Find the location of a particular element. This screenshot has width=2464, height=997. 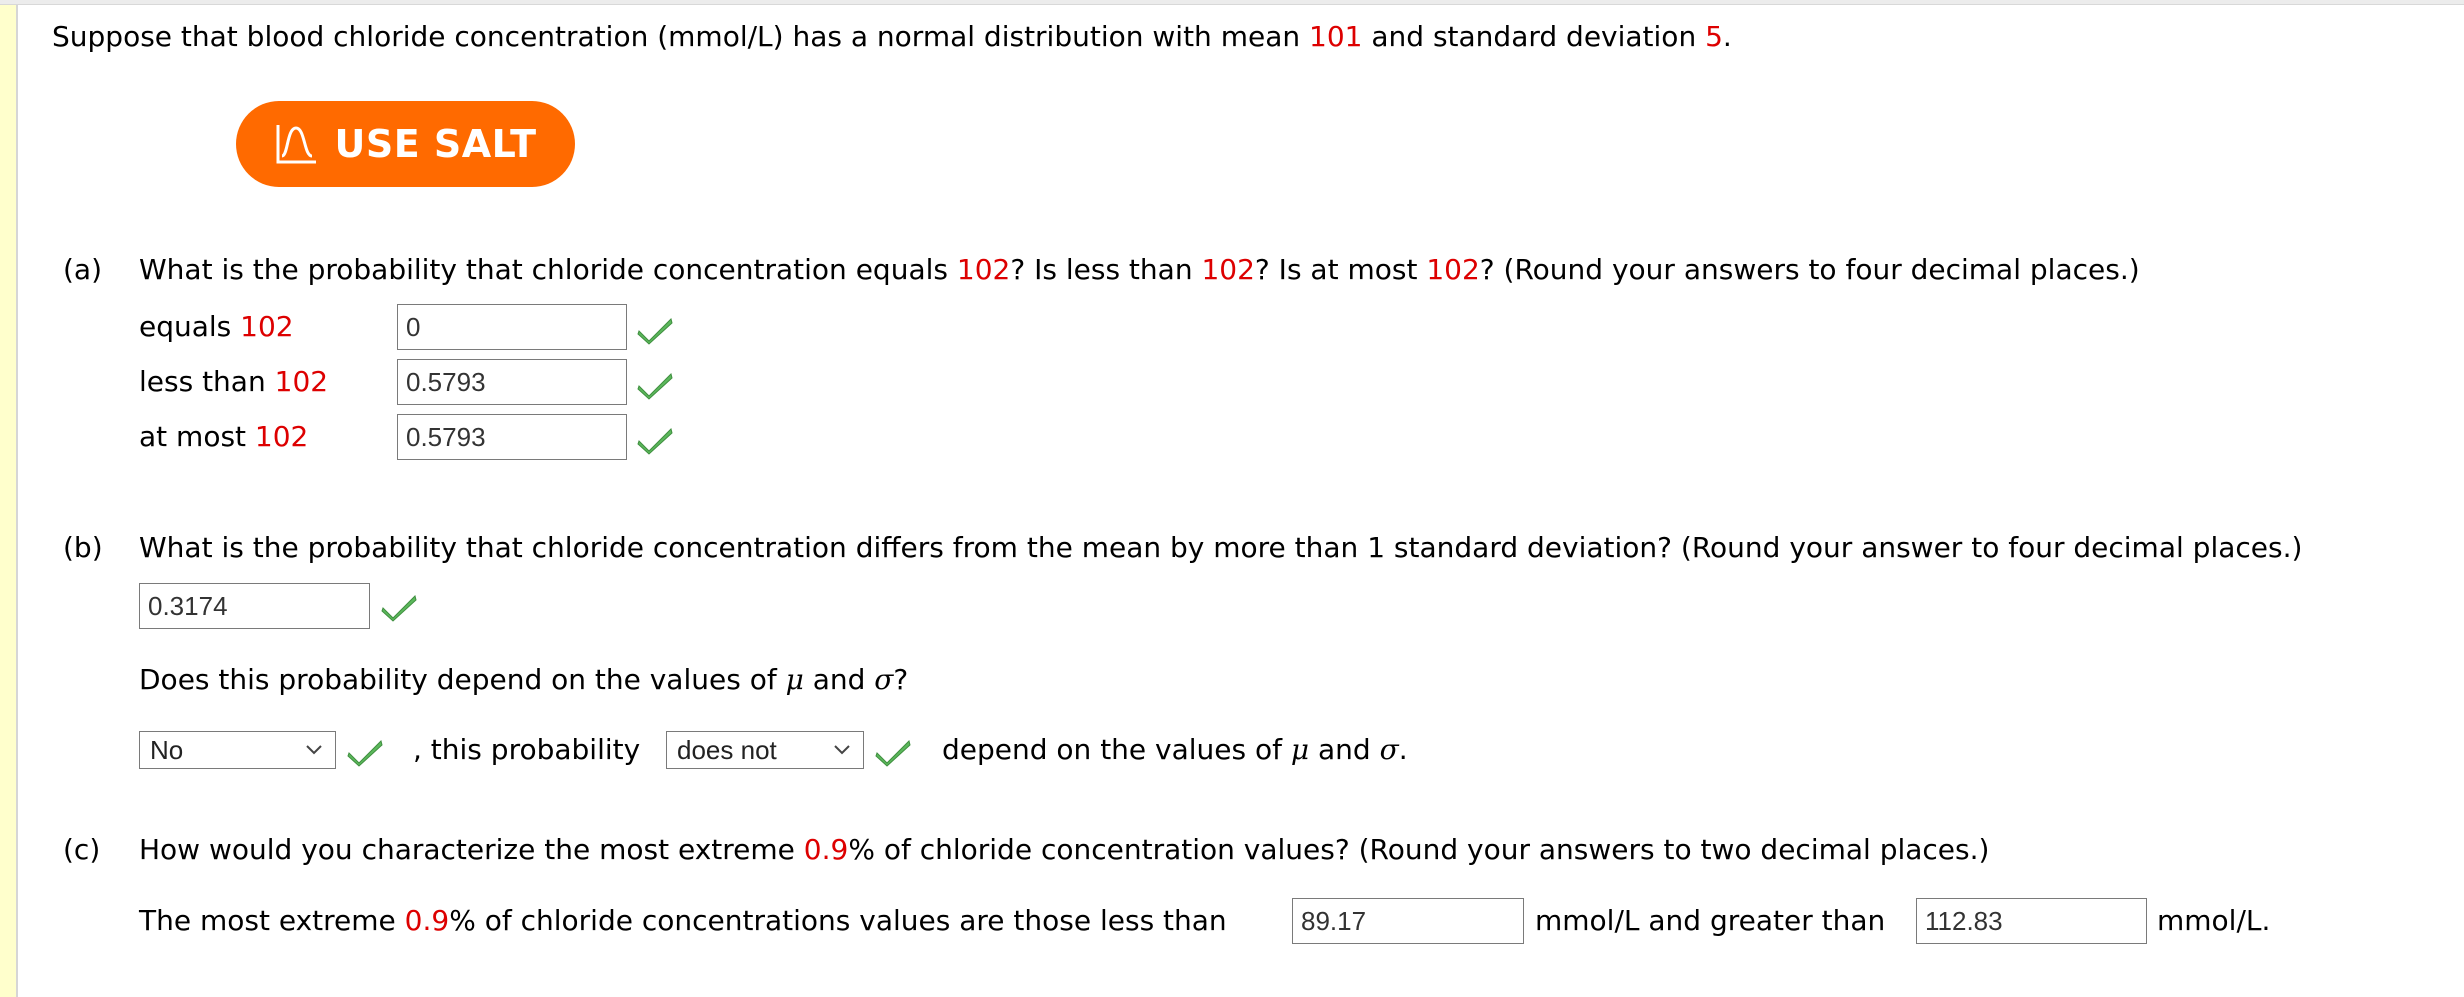

unit-mid-text: mmol/L and greater than is located at coordinates (1710, 920).